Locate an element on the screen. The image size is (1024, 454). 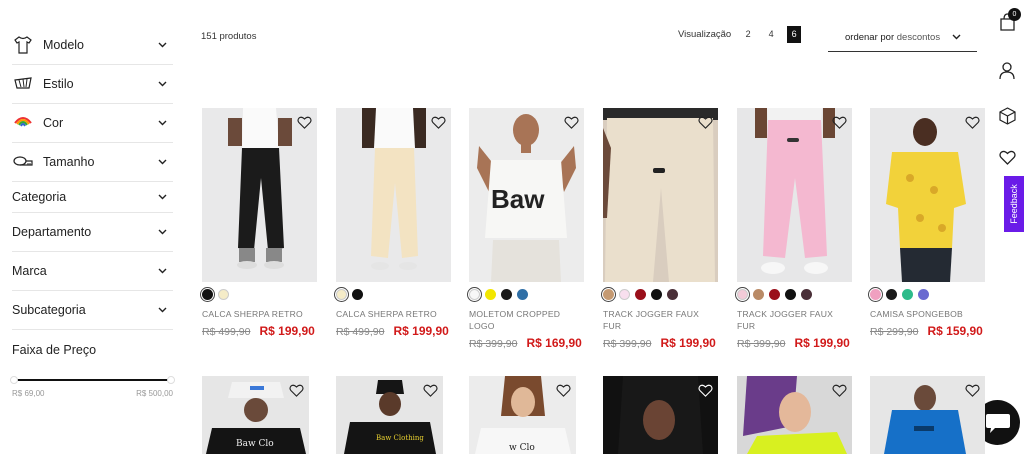
product-card: CAMISA SPONGEBOB R$ 299,90 R$ 159,90 is located at coordinates (927, 223).